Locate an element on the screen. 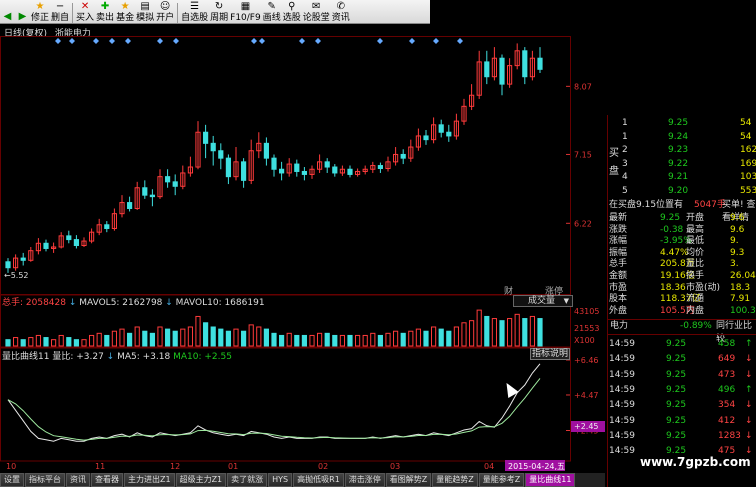 The height and width of the screenshot is (487, 756). tab-6: 卖了就涨 is located at coordinates (247, 480).